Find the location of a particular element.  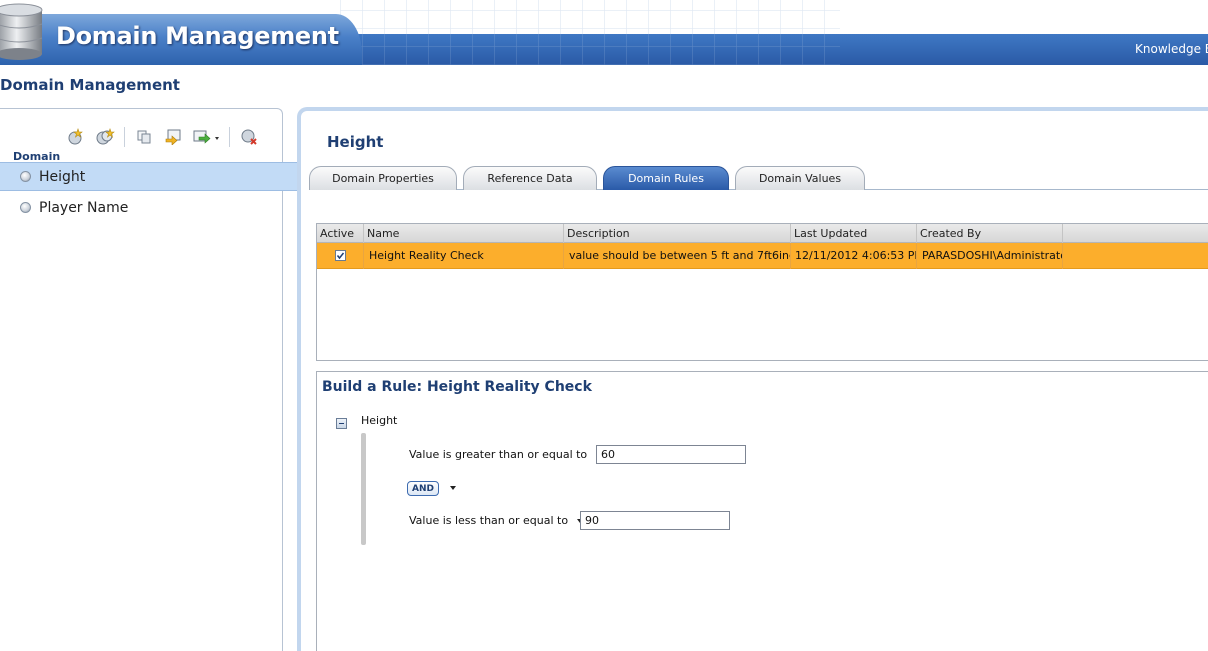

collapse-node-button is located at coordinates (341, 423).